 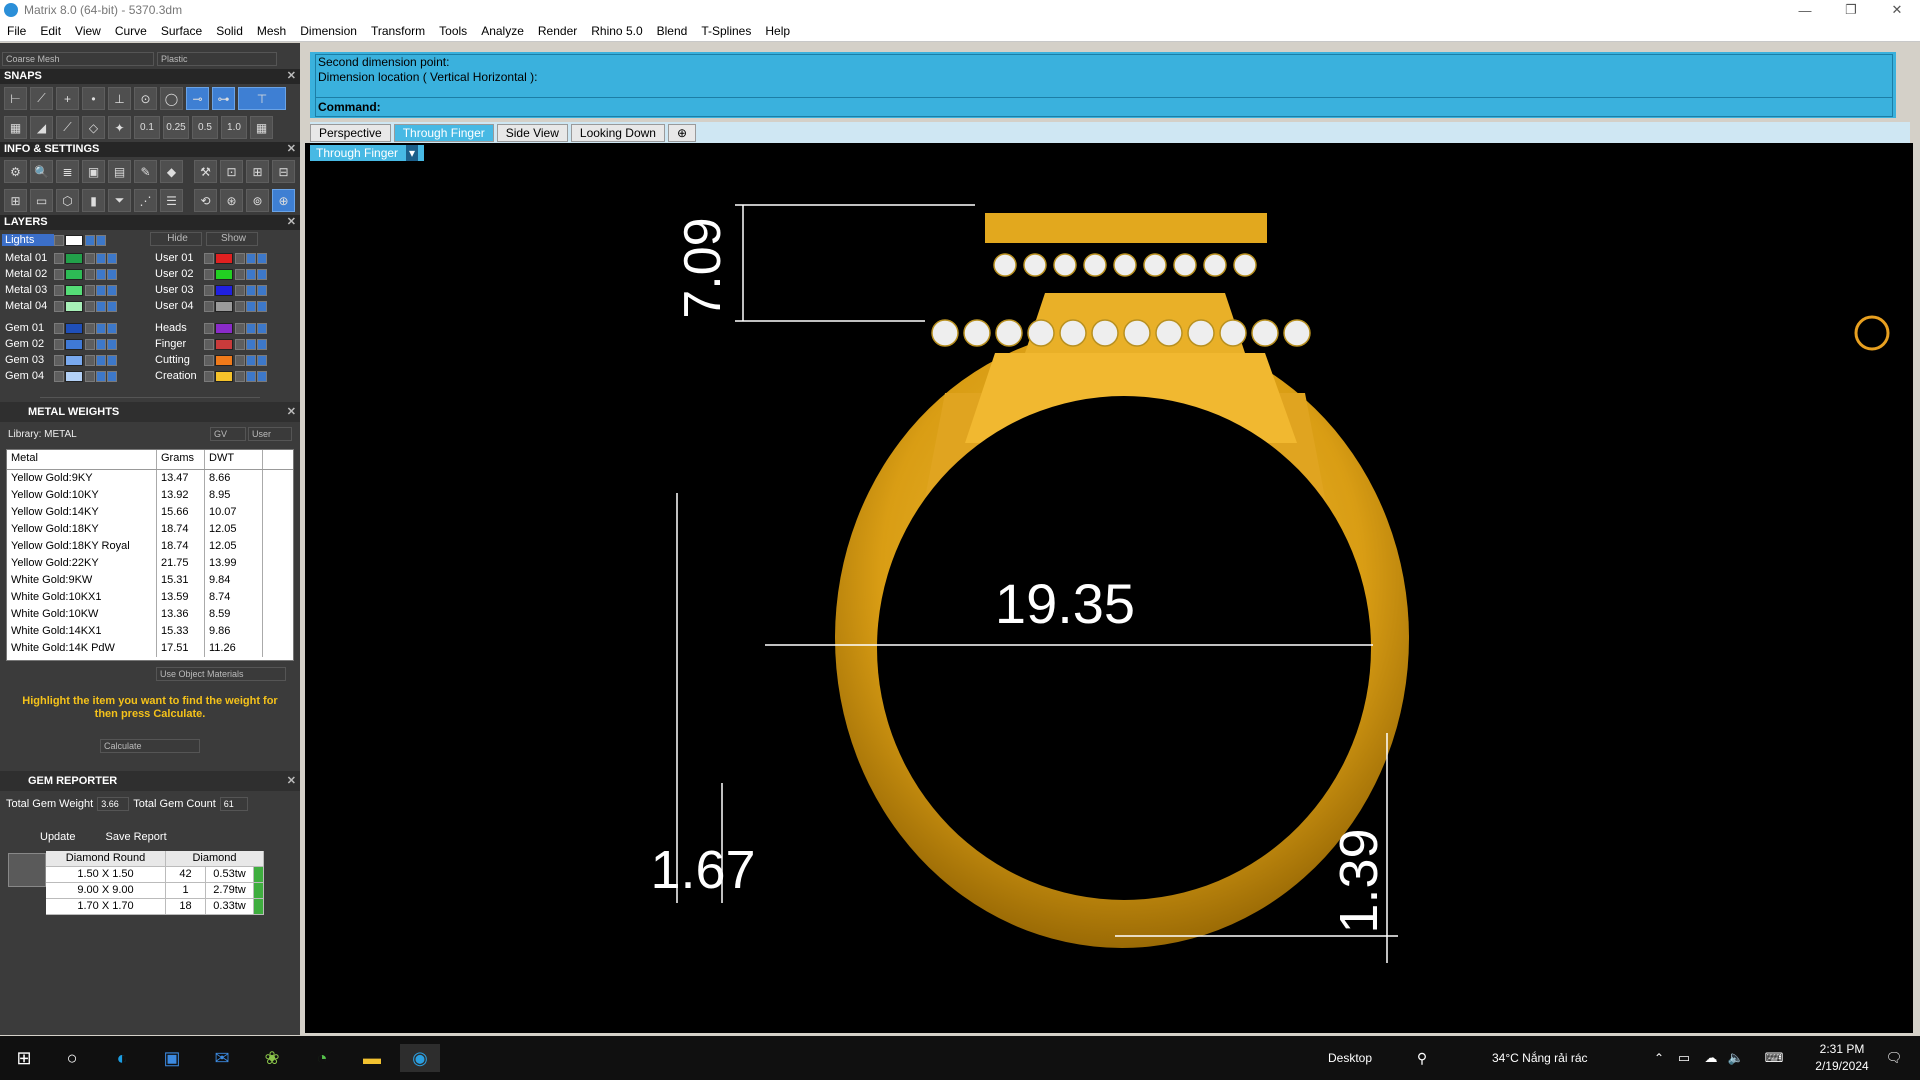 I want to click on menu-solid: Solid, so click(x=229, y=31).